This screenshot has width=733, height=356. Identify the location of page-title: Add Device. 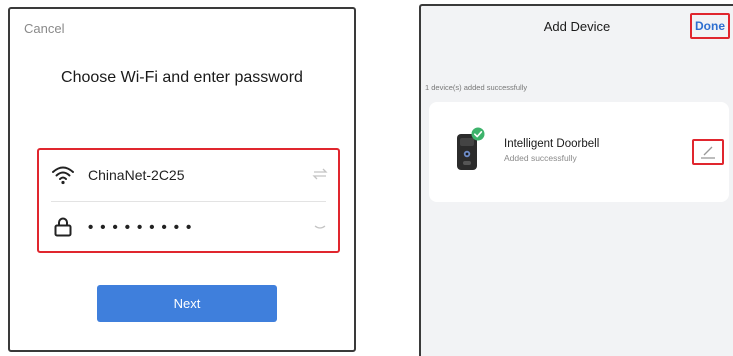
(577, 26).